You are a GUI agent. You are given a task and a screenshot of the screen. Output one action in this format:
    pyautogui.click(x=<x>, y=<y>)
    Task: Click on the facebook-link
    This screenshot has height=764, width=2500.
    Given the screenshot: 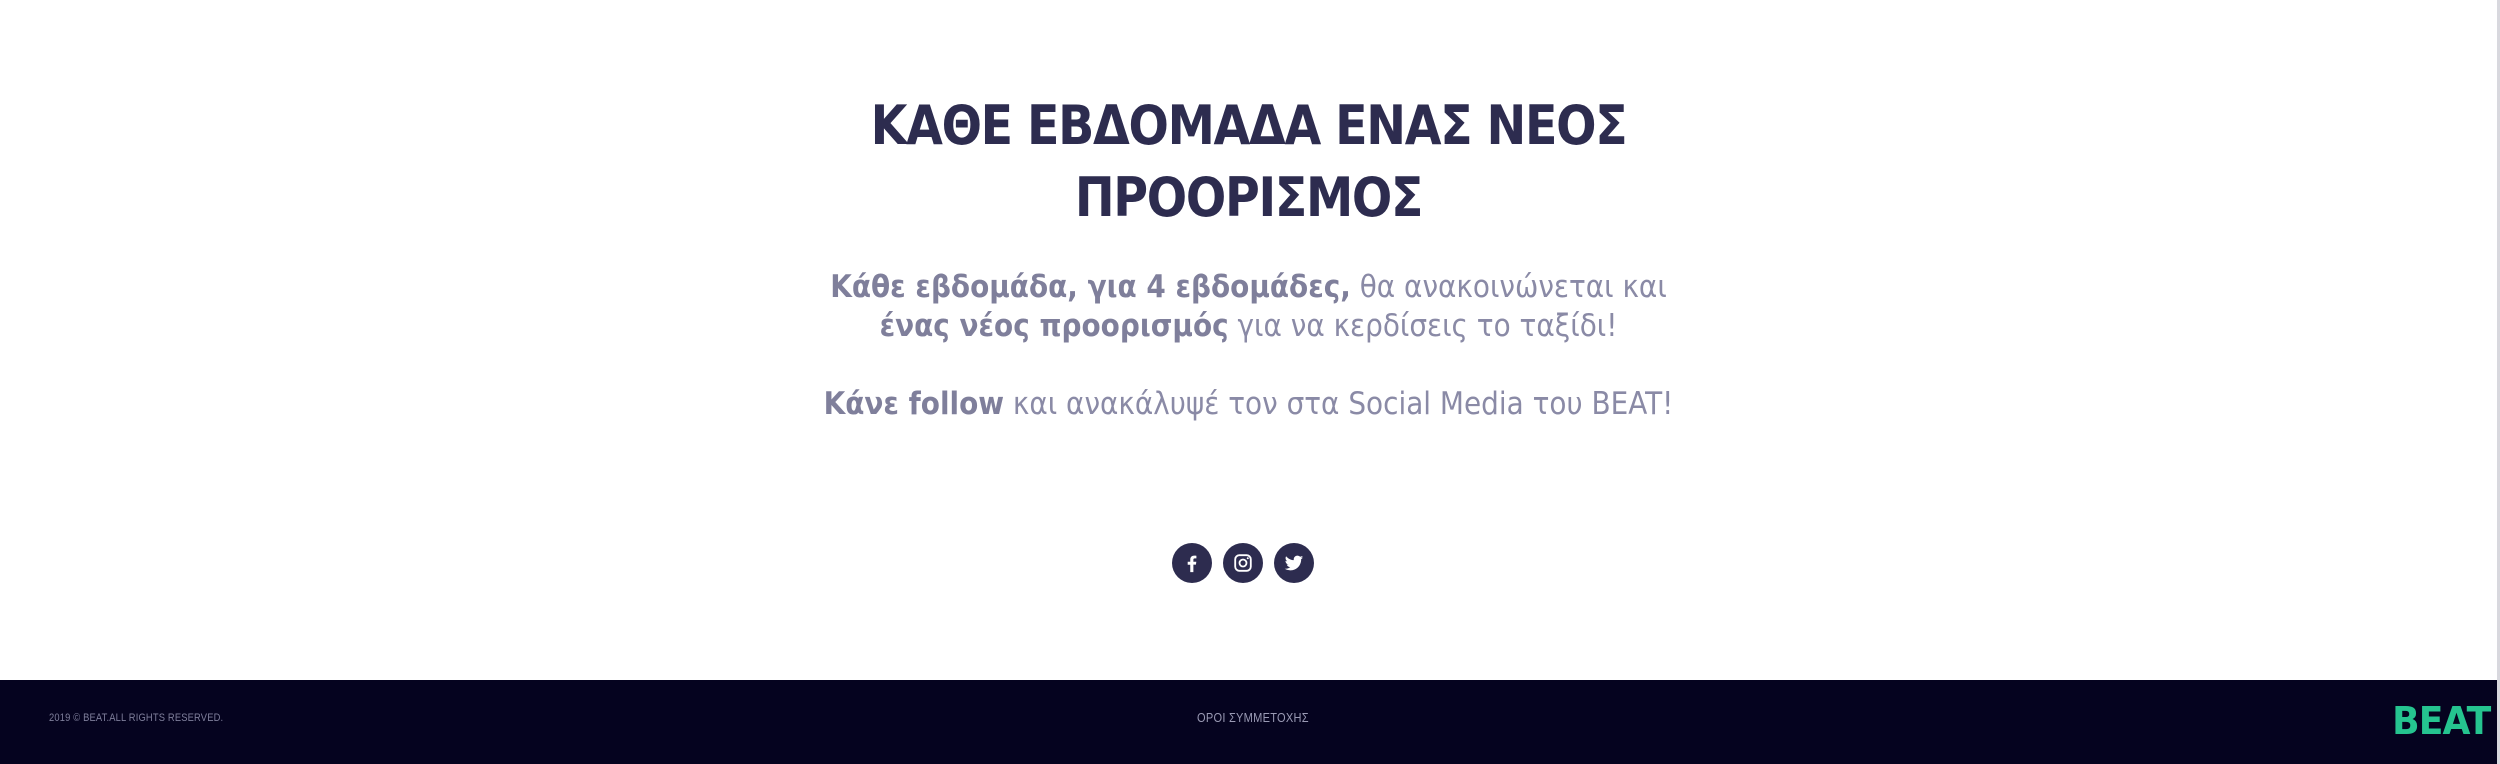 What is the action you would take?
    pyautogui.click(x=1192, y=563)
    